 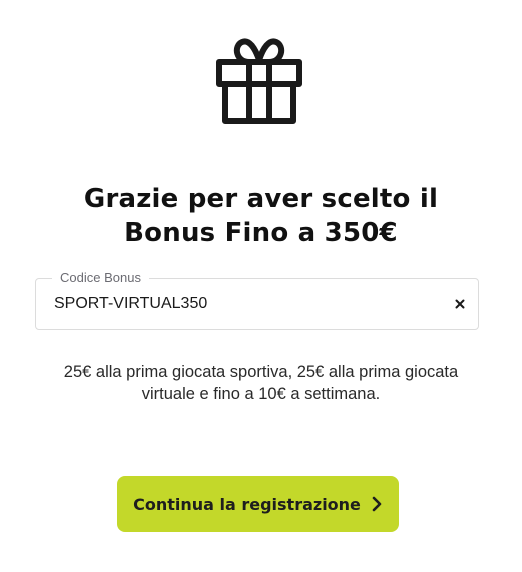 What do you see at coordinates (261, 199) in the screenshot?
I see `title-line-1: Grazie per aver scelto il` at bounding box center [261, 199].